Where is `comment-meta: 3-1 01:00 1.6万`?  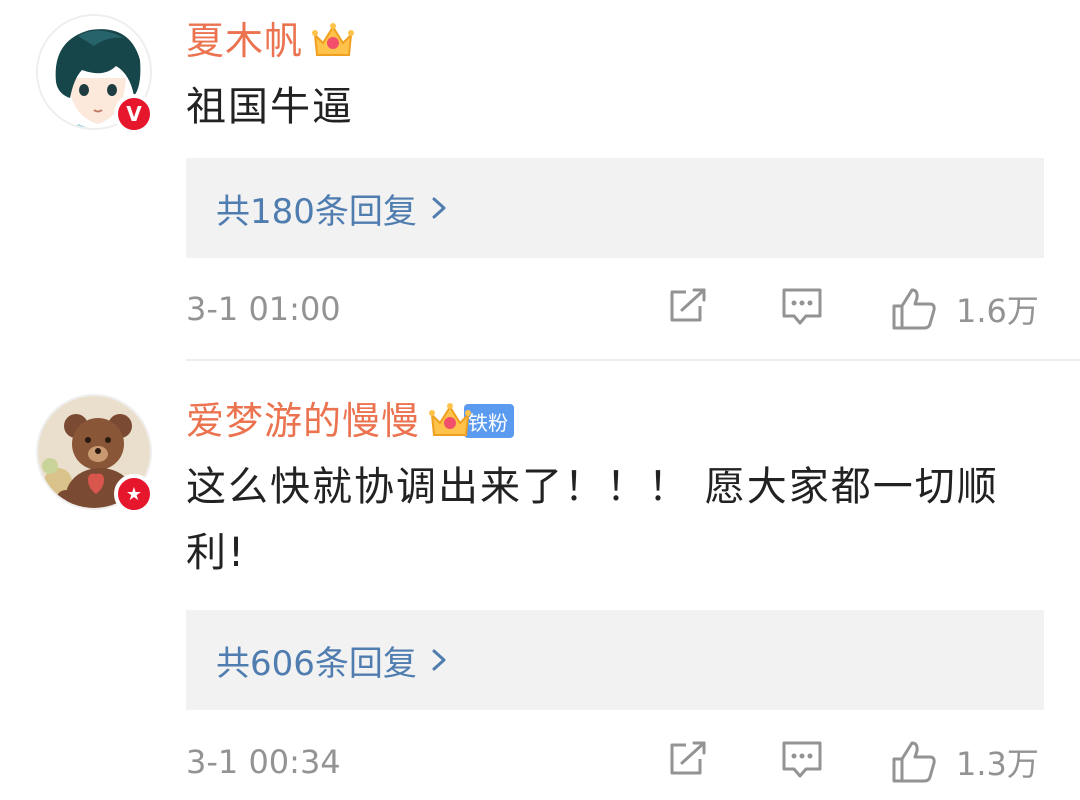 comment-meta: 3-1 01:00 1.6万 is located at coordinates (615, 311).